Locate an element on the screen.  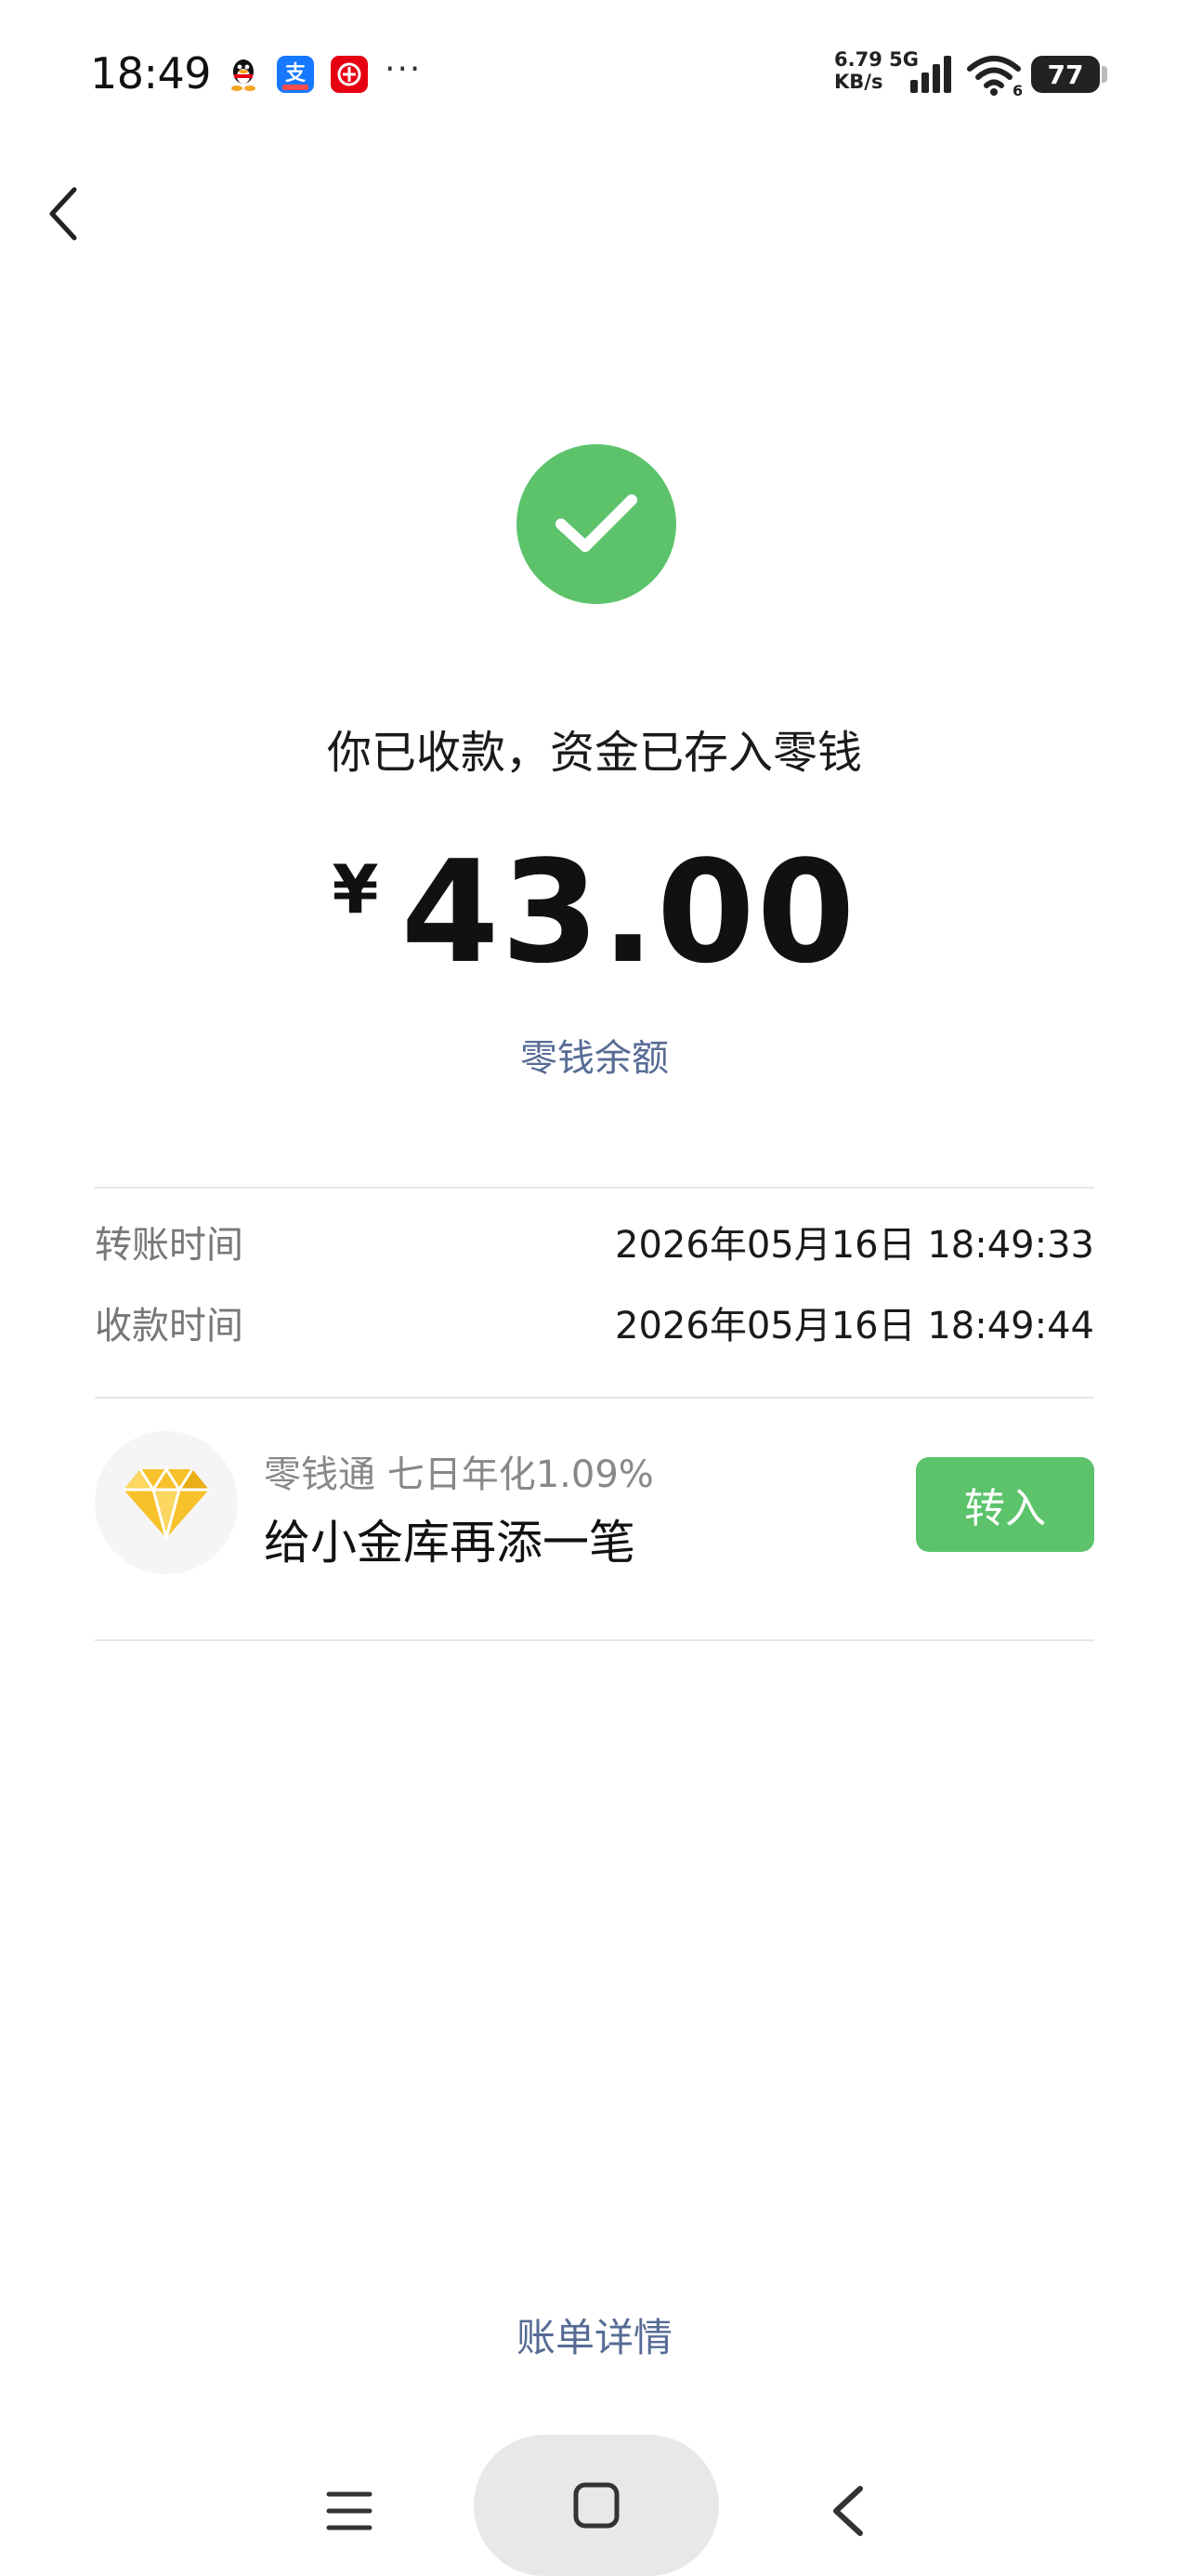
system-navigation-bar is located at coordinates (594, 2500).